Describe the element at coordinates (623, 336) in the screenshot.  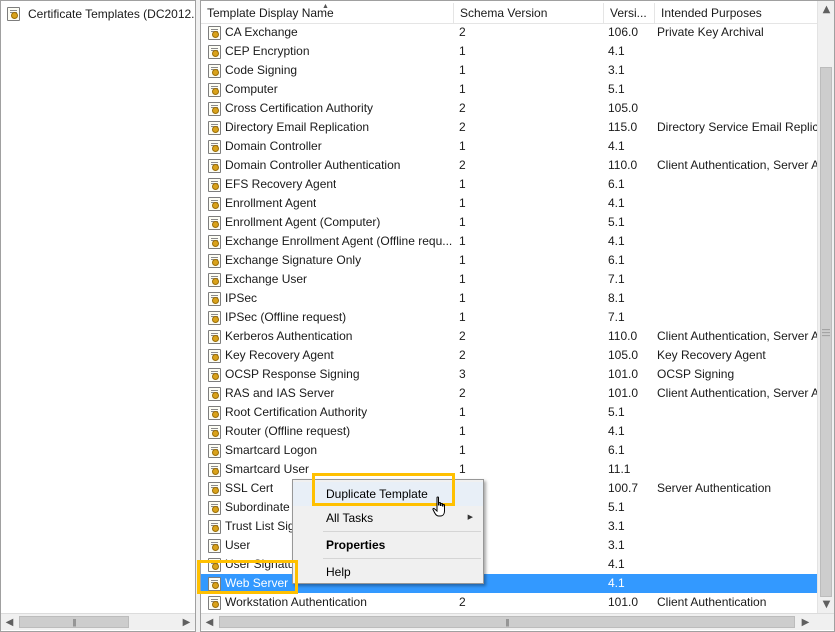
I see `cell-version: 110.0` at that location.